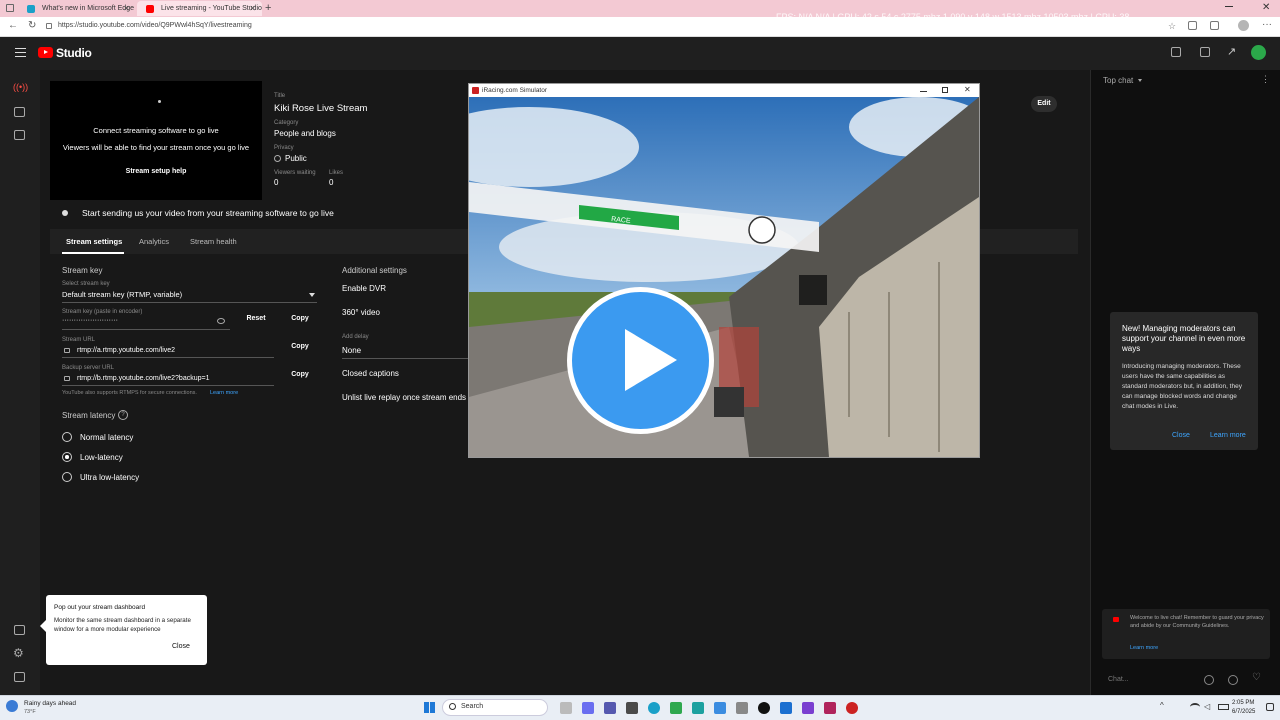 Image resolution: width=1280 pixels, height=720 pixels. Describe the element at coordinates (199, 8) in the screenshot. I see `browser-tab-studio: Live streaming - YouTube Studio ✕` at that location.